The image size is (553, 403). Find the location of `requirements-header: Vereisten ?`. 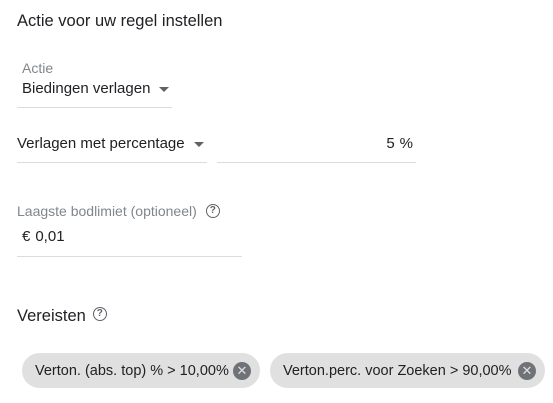

requirements-header: Vereisten ? is located at coordinates (62, 316).